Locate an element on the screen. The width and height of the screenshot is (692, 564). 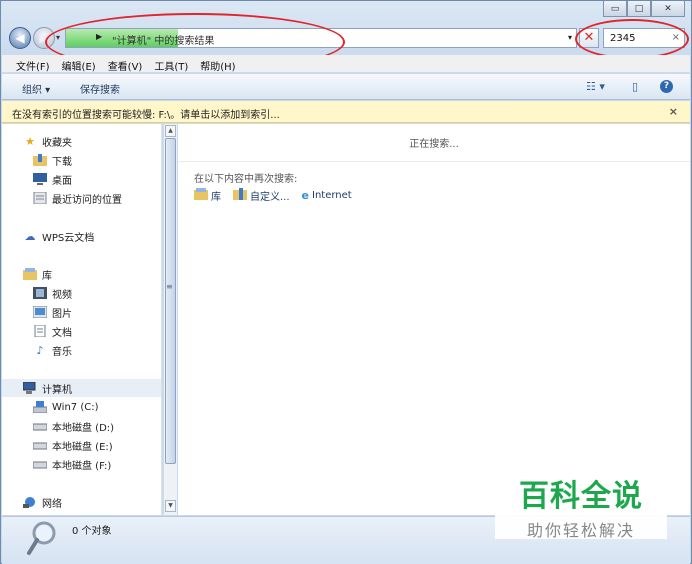
internet-explorer-icon: e is located at coordinates (305, 195).